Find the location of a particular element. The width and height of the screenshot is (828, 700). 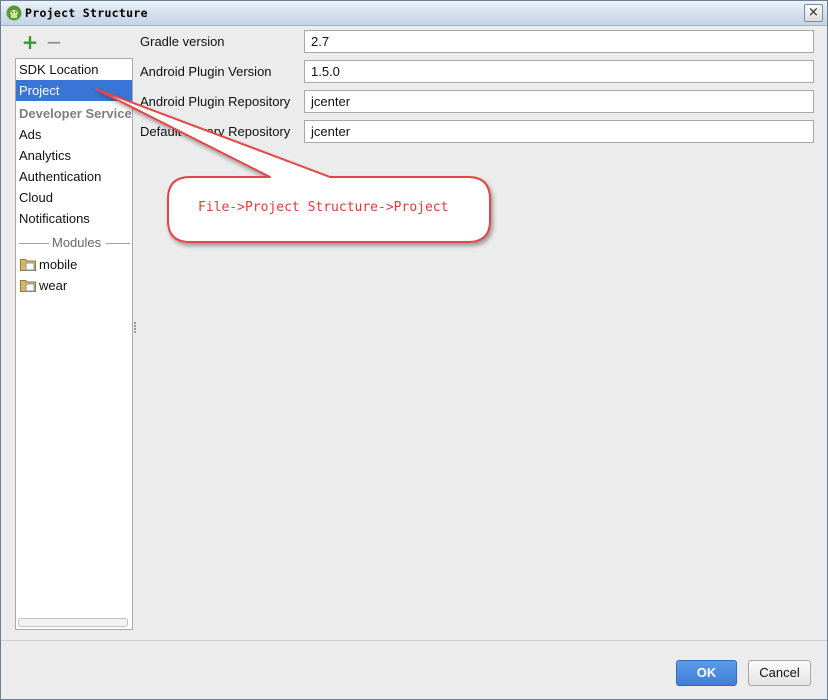

window-title: Project Structure is located at coordinates (86, 13).